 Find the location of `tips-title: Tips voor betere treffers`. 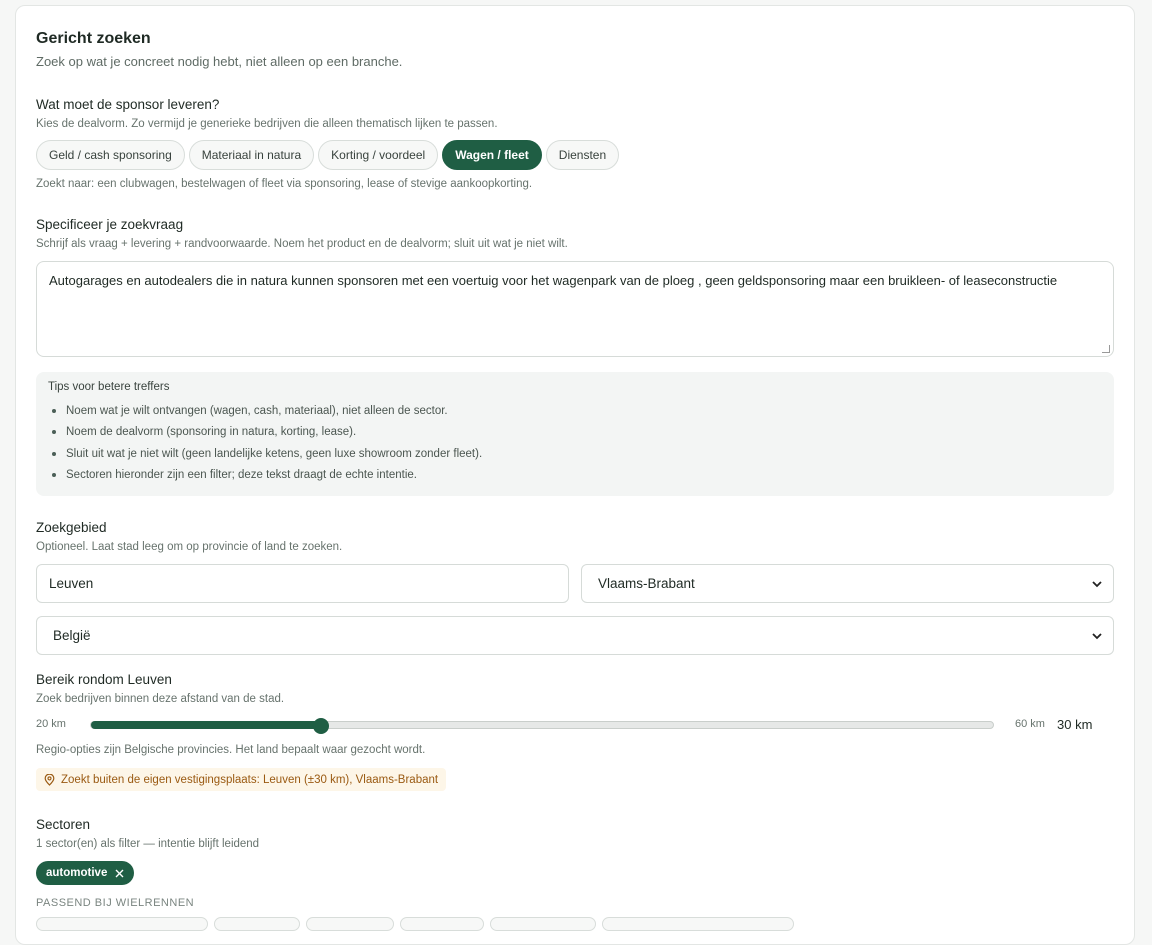

tips-title: Tips voor betere treffers is located at coordinates (109, 387).